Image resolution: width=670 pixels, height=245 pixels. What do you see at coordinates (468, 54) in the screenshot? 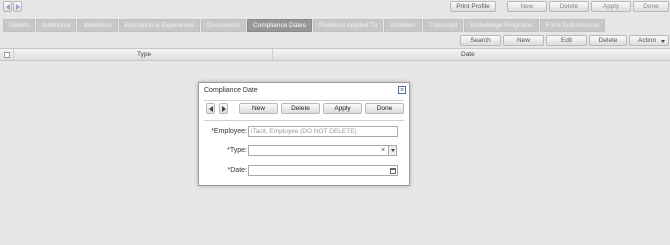
I see `column-header-date: Date` at bounding box center [468, 54].